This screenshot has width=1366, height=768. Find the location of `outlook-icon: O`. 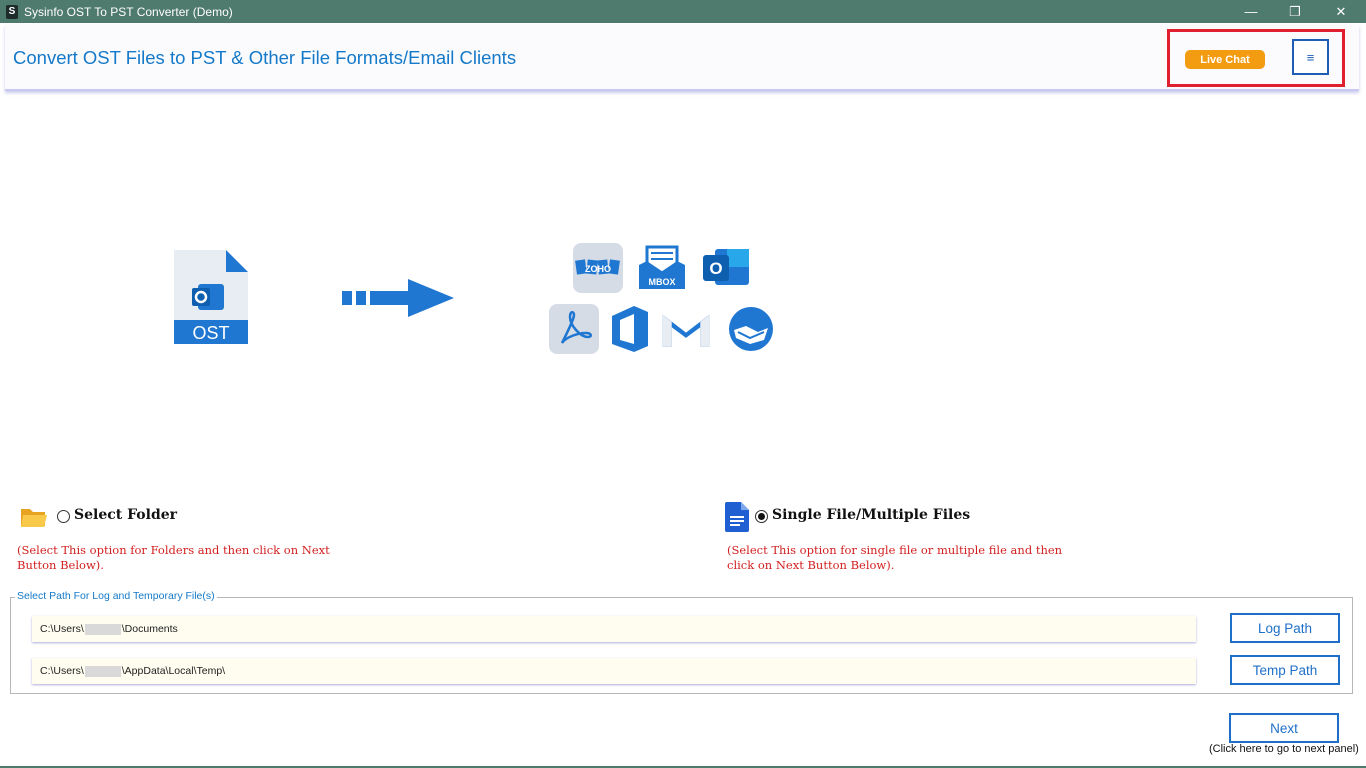

outlook-icon: O is located at coordinates (726, 268).